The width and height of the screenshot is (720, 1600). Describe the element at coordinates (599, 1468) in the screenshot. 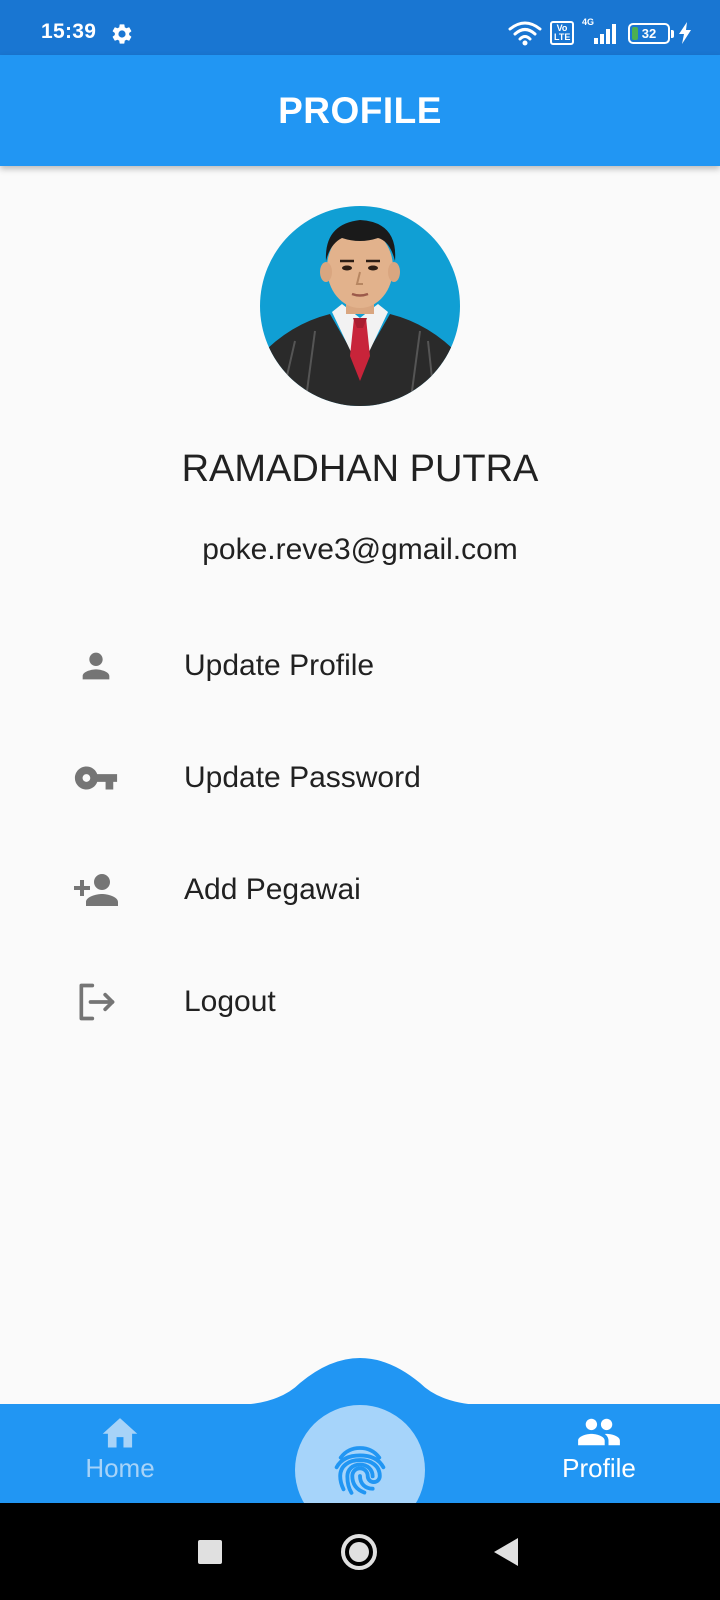

I see `nav-profile-label: Profile` at that location.